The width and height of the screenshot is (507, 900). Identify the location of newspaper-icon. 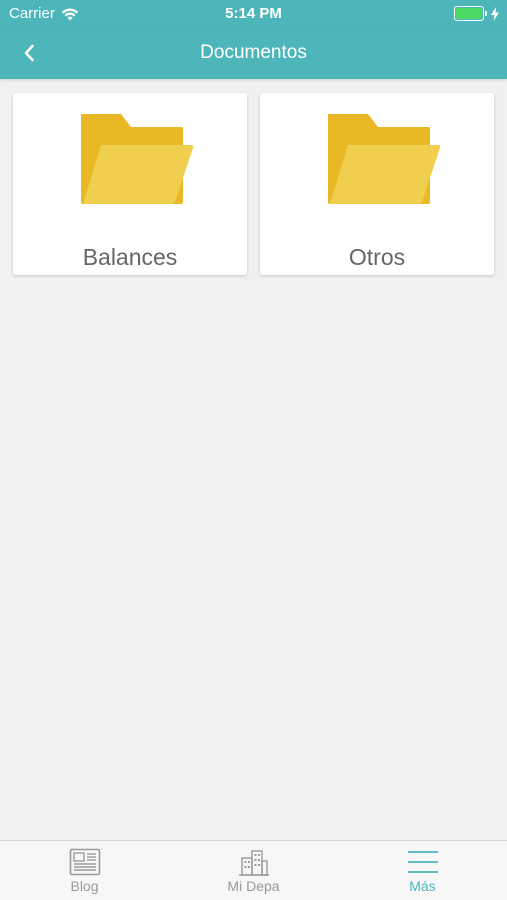
(84, 862).